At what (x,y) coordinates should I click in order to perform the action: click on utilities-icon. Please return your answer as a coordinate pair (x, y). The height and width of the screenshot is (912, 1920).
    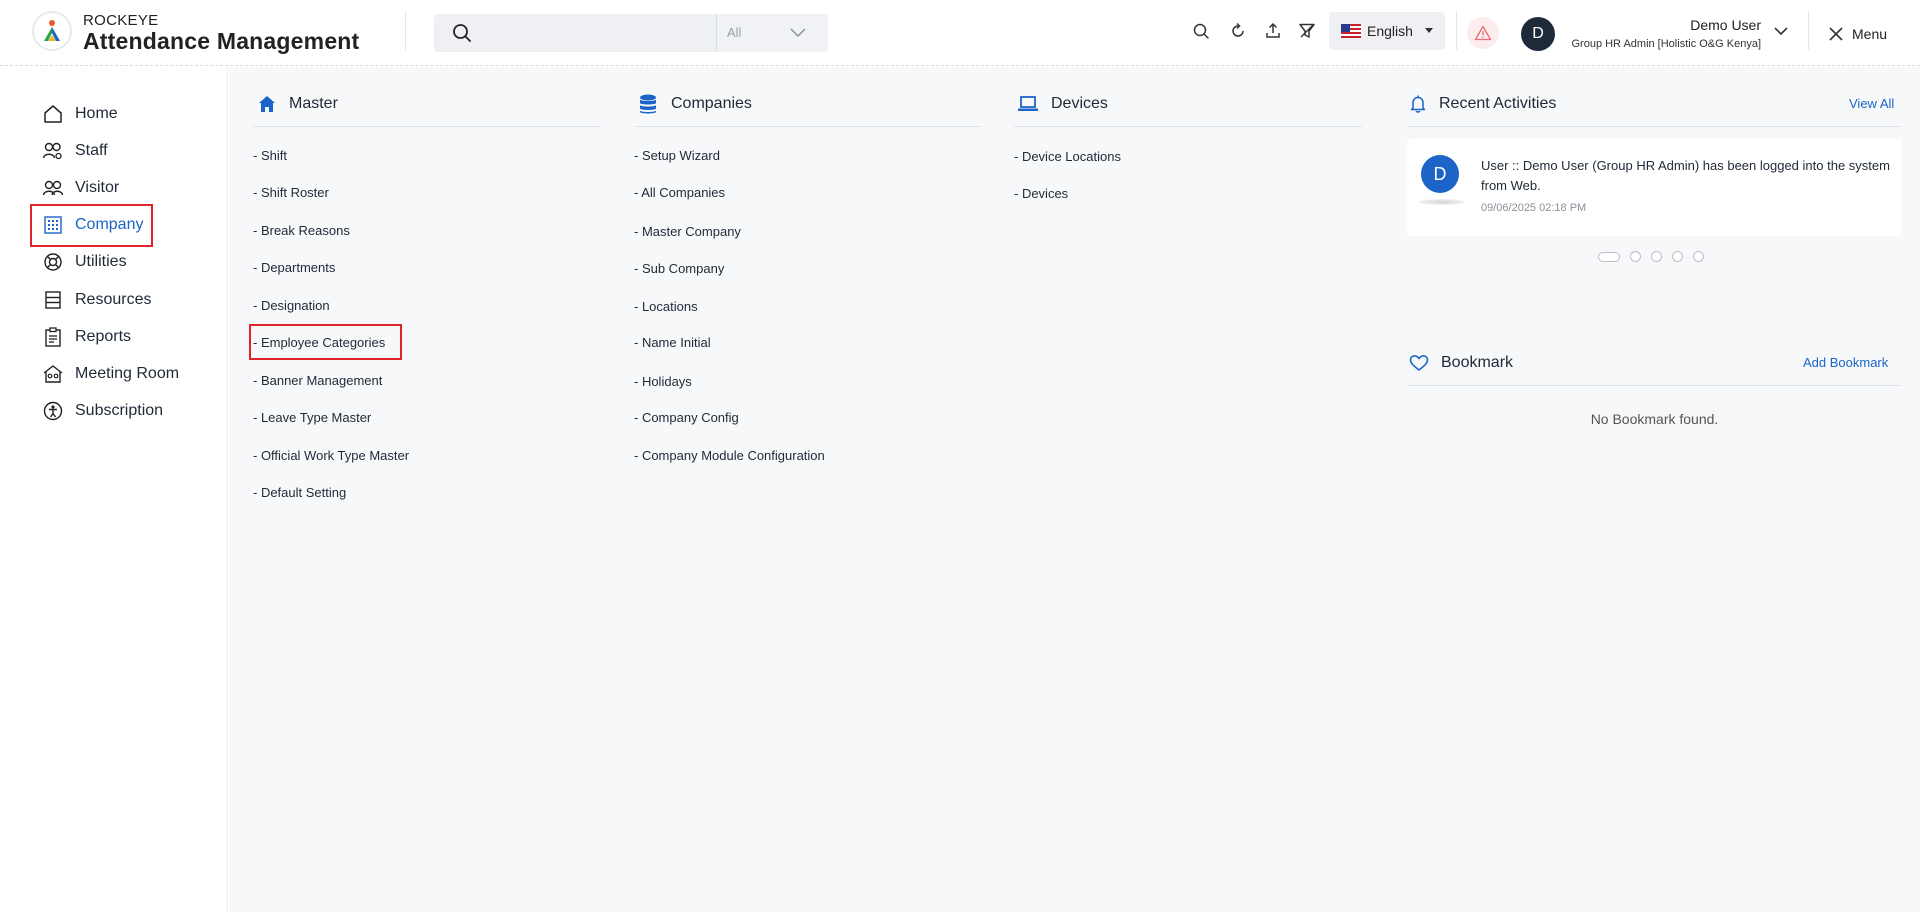
    Looking at the image, I should click on (53, 262).